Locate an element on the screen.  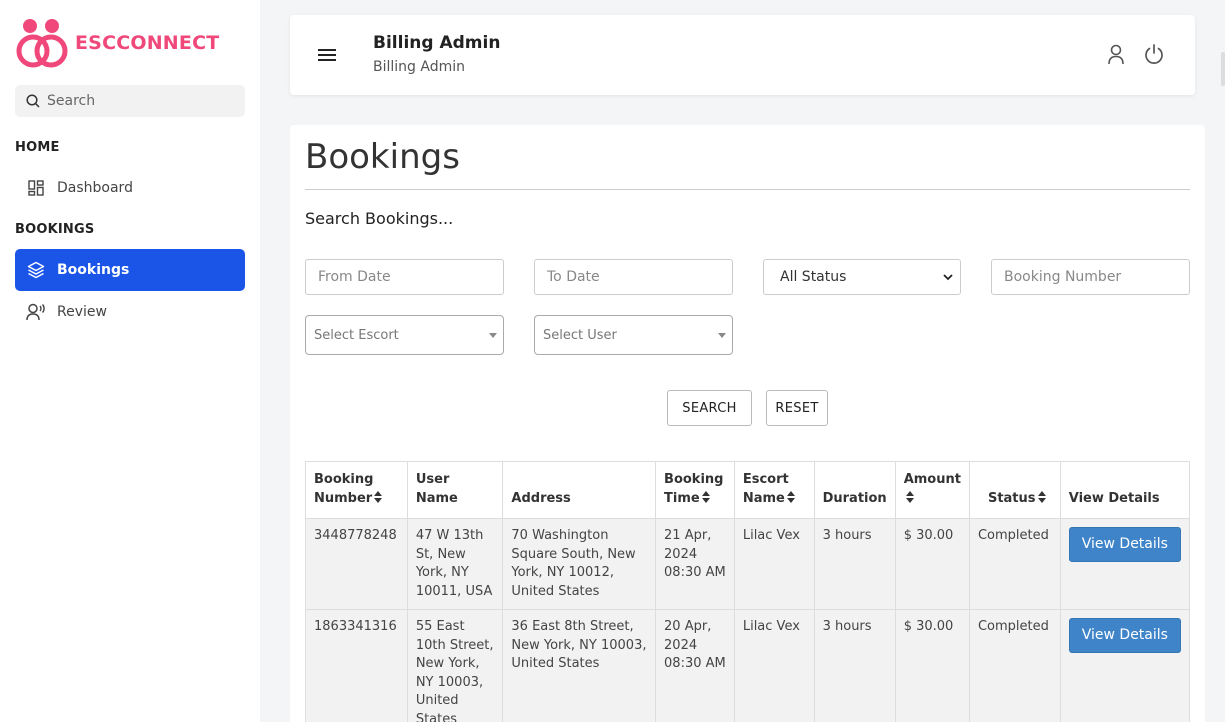
booking-number-cell: 3448778248 is located at coordinates (356, 564).